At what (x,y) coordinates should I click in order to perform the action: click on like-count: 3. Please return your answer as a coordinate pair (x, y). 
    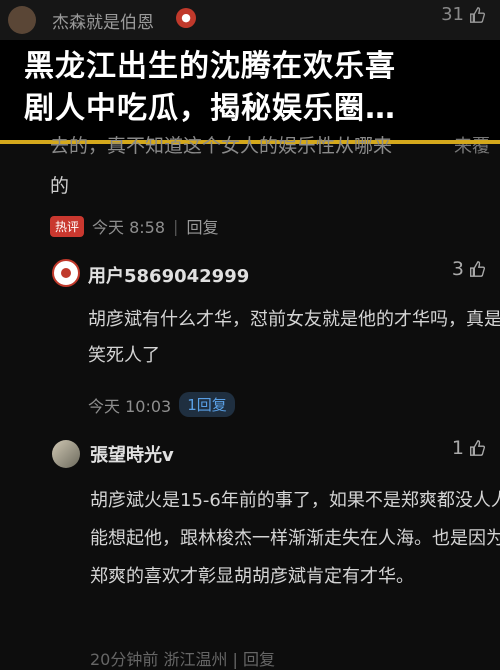
    Looking at the image, I should click on (457, 269).